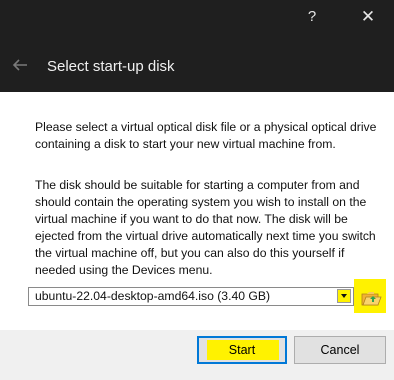 The height and width of the screenshot is (380, 394). I want to click on help-button: ?, so click(312, 17).